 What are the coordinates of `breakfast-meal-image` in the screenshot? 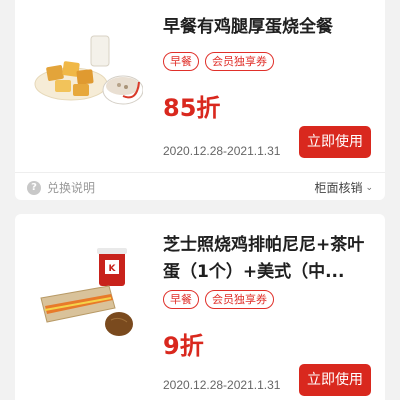 It's located at (88, 82).